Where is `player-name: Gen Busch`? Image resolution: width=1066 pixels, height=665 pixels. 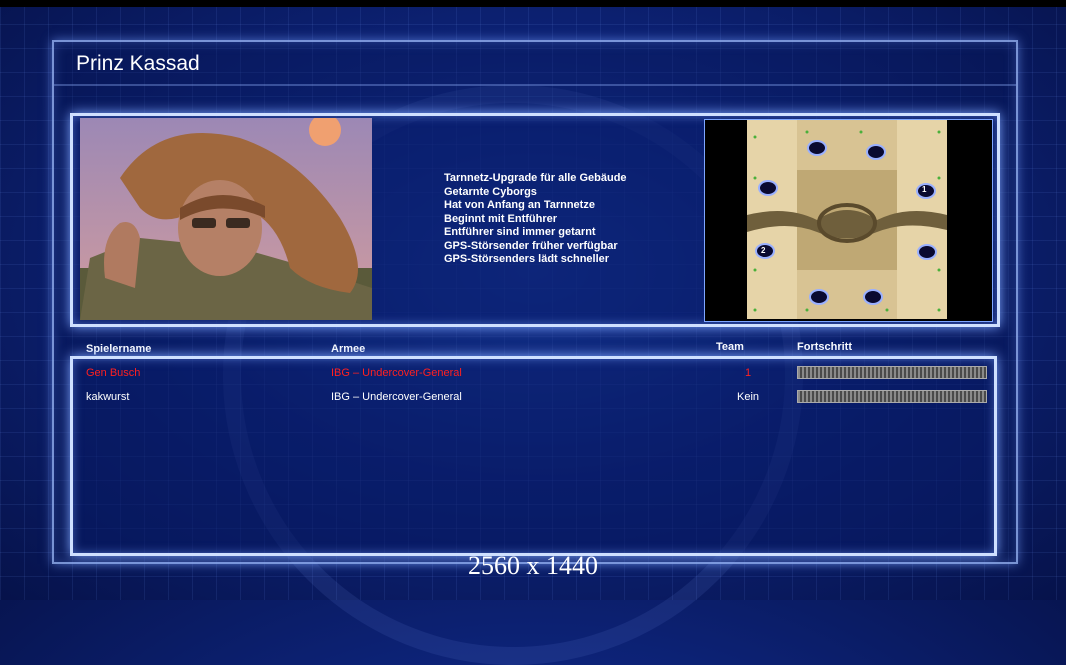 player-name: Gen Busch is located at coordinates (113, 373).